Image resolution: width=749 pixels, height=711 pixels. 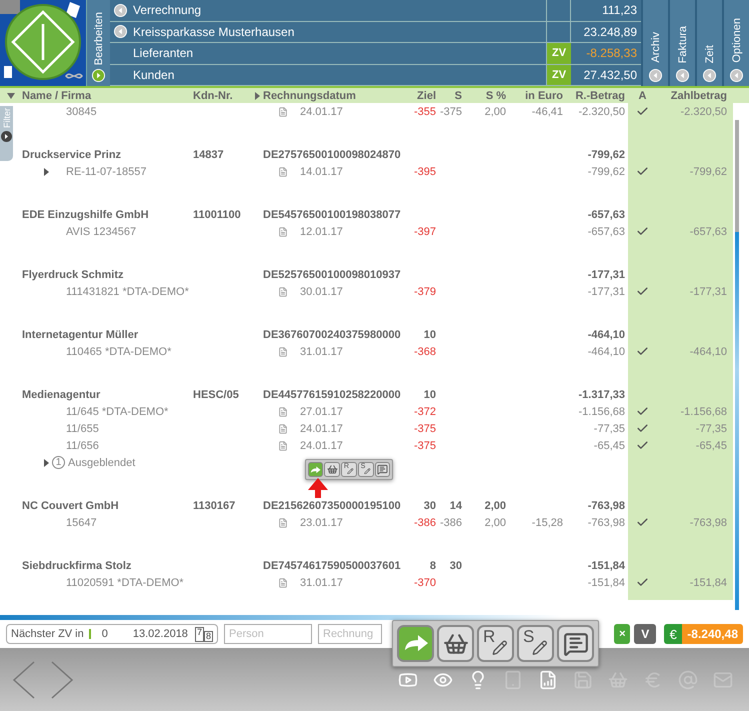 I want to click on column-header: S, so click(x=458, y=96).